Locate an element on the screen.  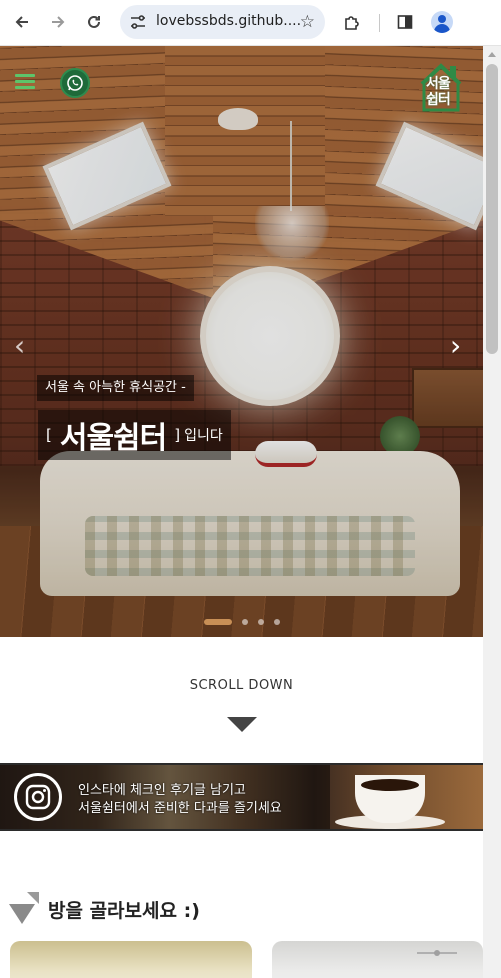
scroll-up-arrow-icon is located at coordinates (492, 54).